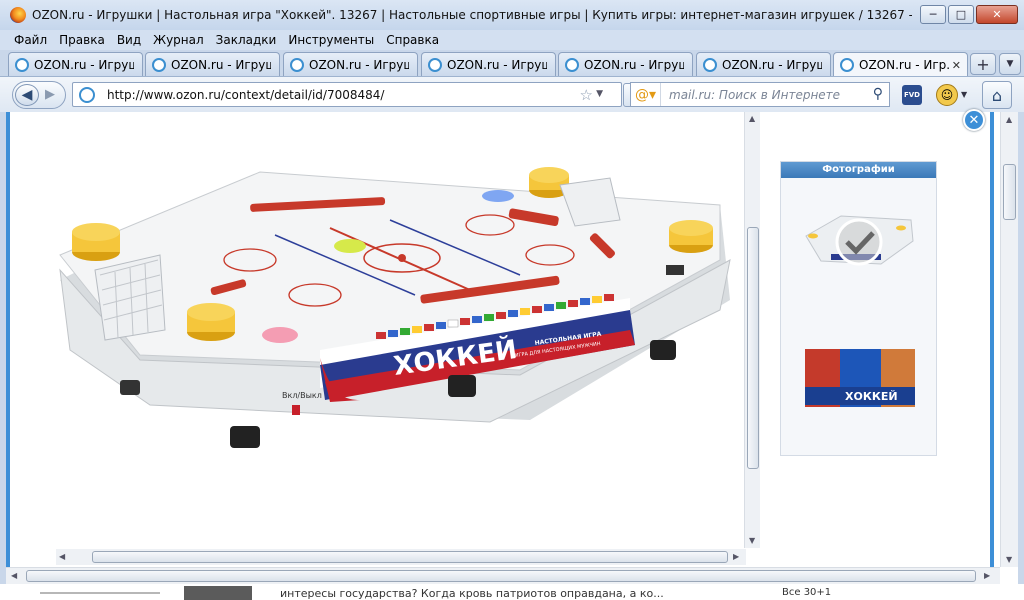 The width and height of the screenshot is (1024, 600). I want to click on article-image, so click(218, 593).